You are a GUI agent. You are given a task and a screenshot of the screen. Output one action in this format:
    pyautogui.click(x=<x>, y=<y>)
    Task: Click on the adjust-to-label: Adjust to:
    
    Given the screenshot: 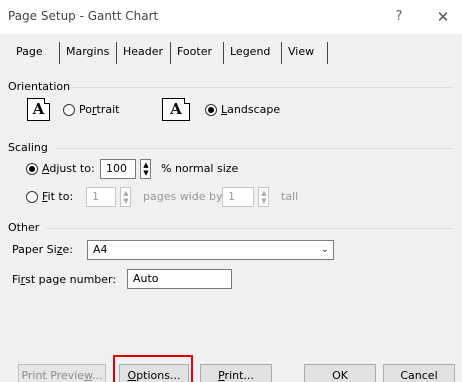 What is the action you would take?
    pyautogui.click(x=68, y=168)
    